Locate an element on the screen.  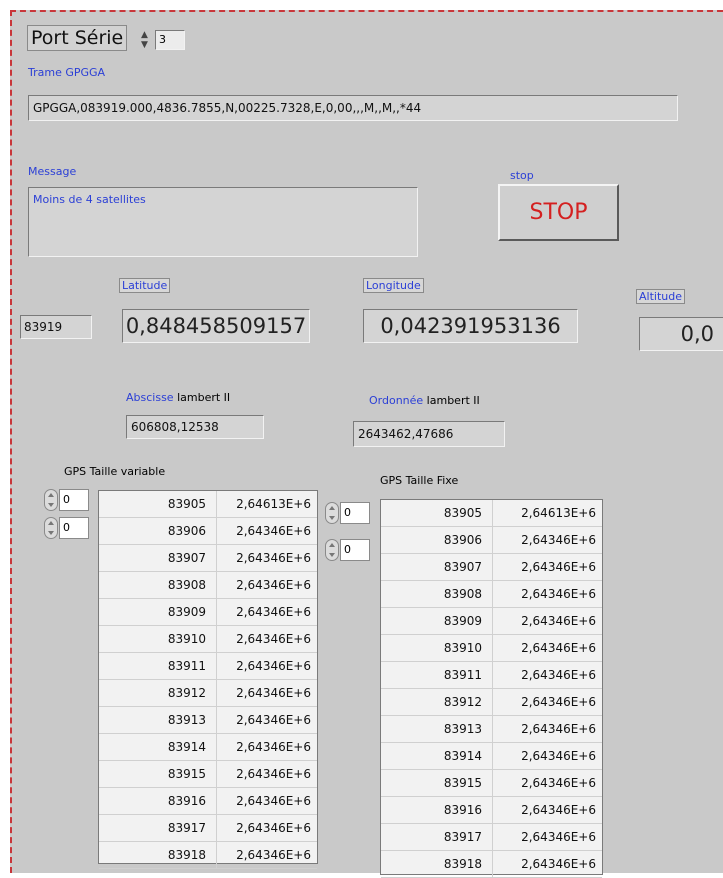
ordonnee-label-b: lambert II is located at coordinates (451, 400).